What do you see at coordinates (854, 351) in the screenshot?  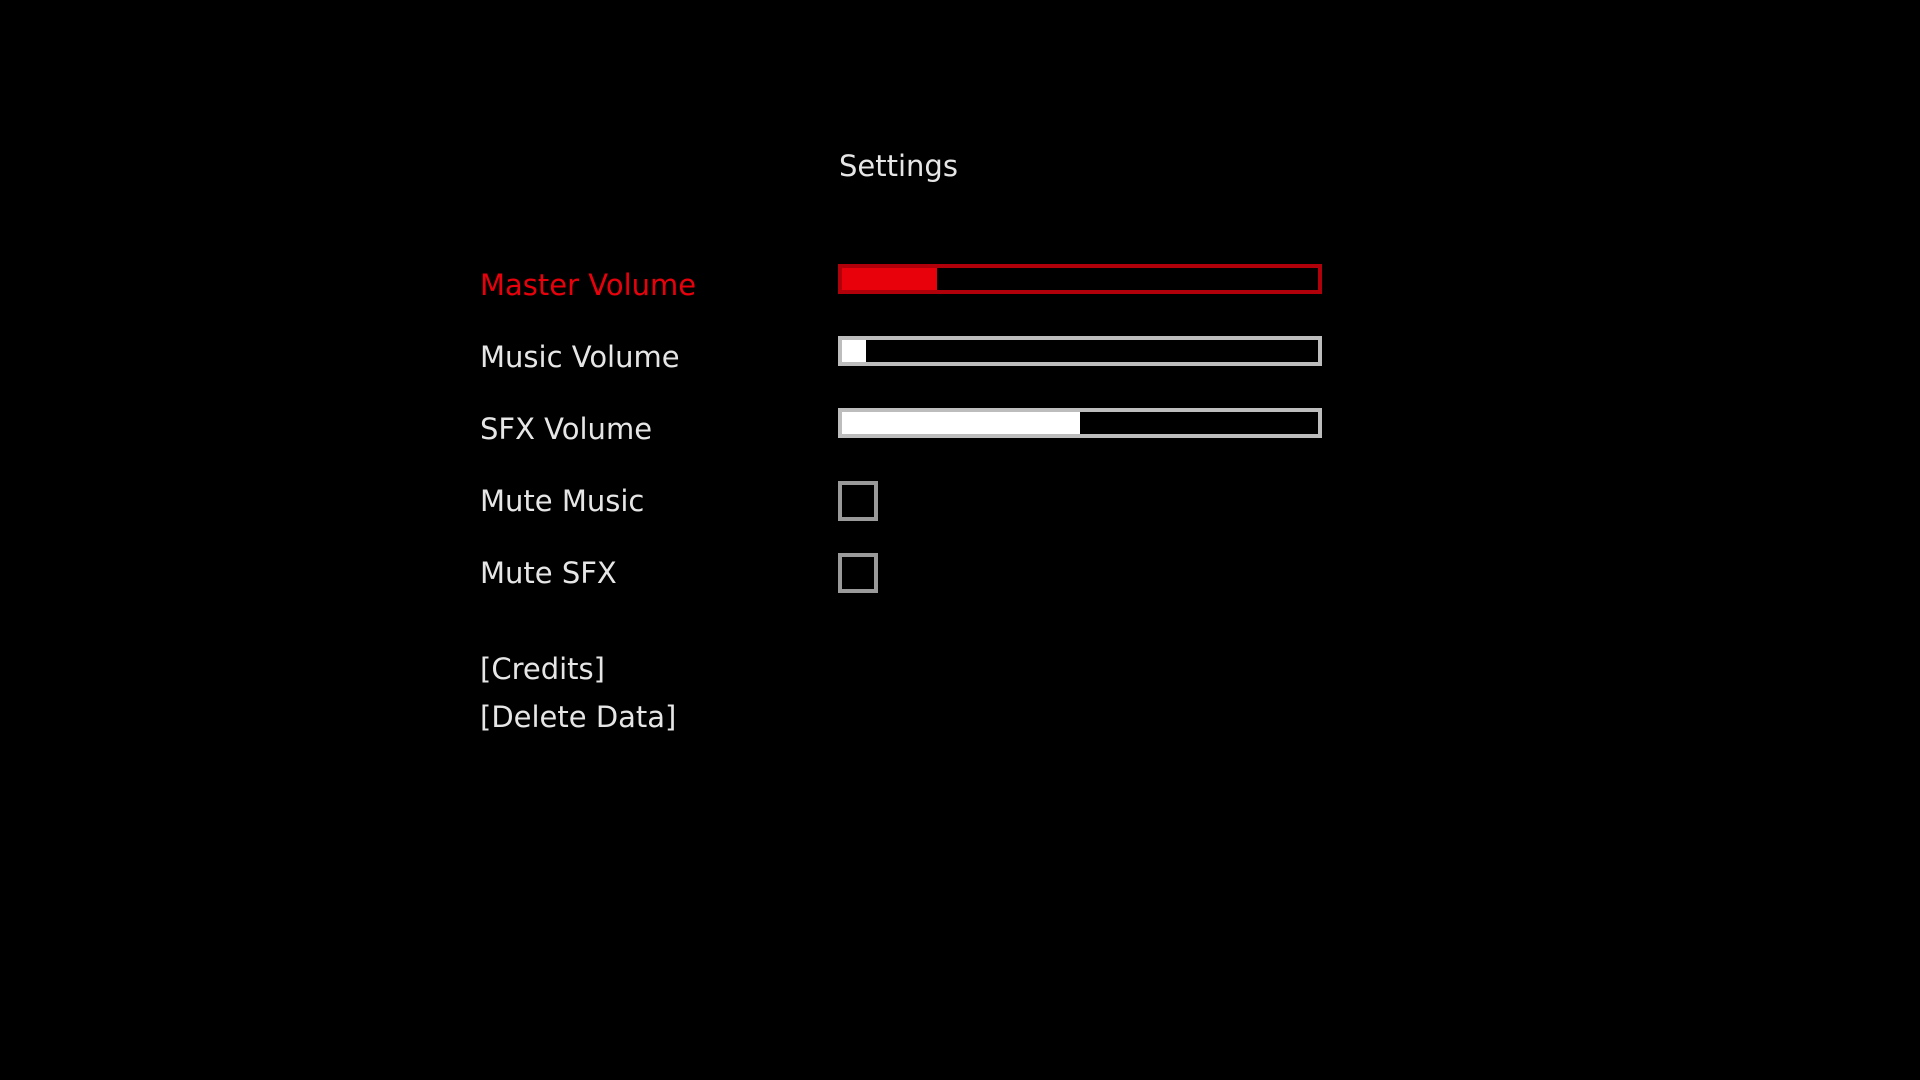 I see `music-volume-fill` at bounding box center [854, 351].